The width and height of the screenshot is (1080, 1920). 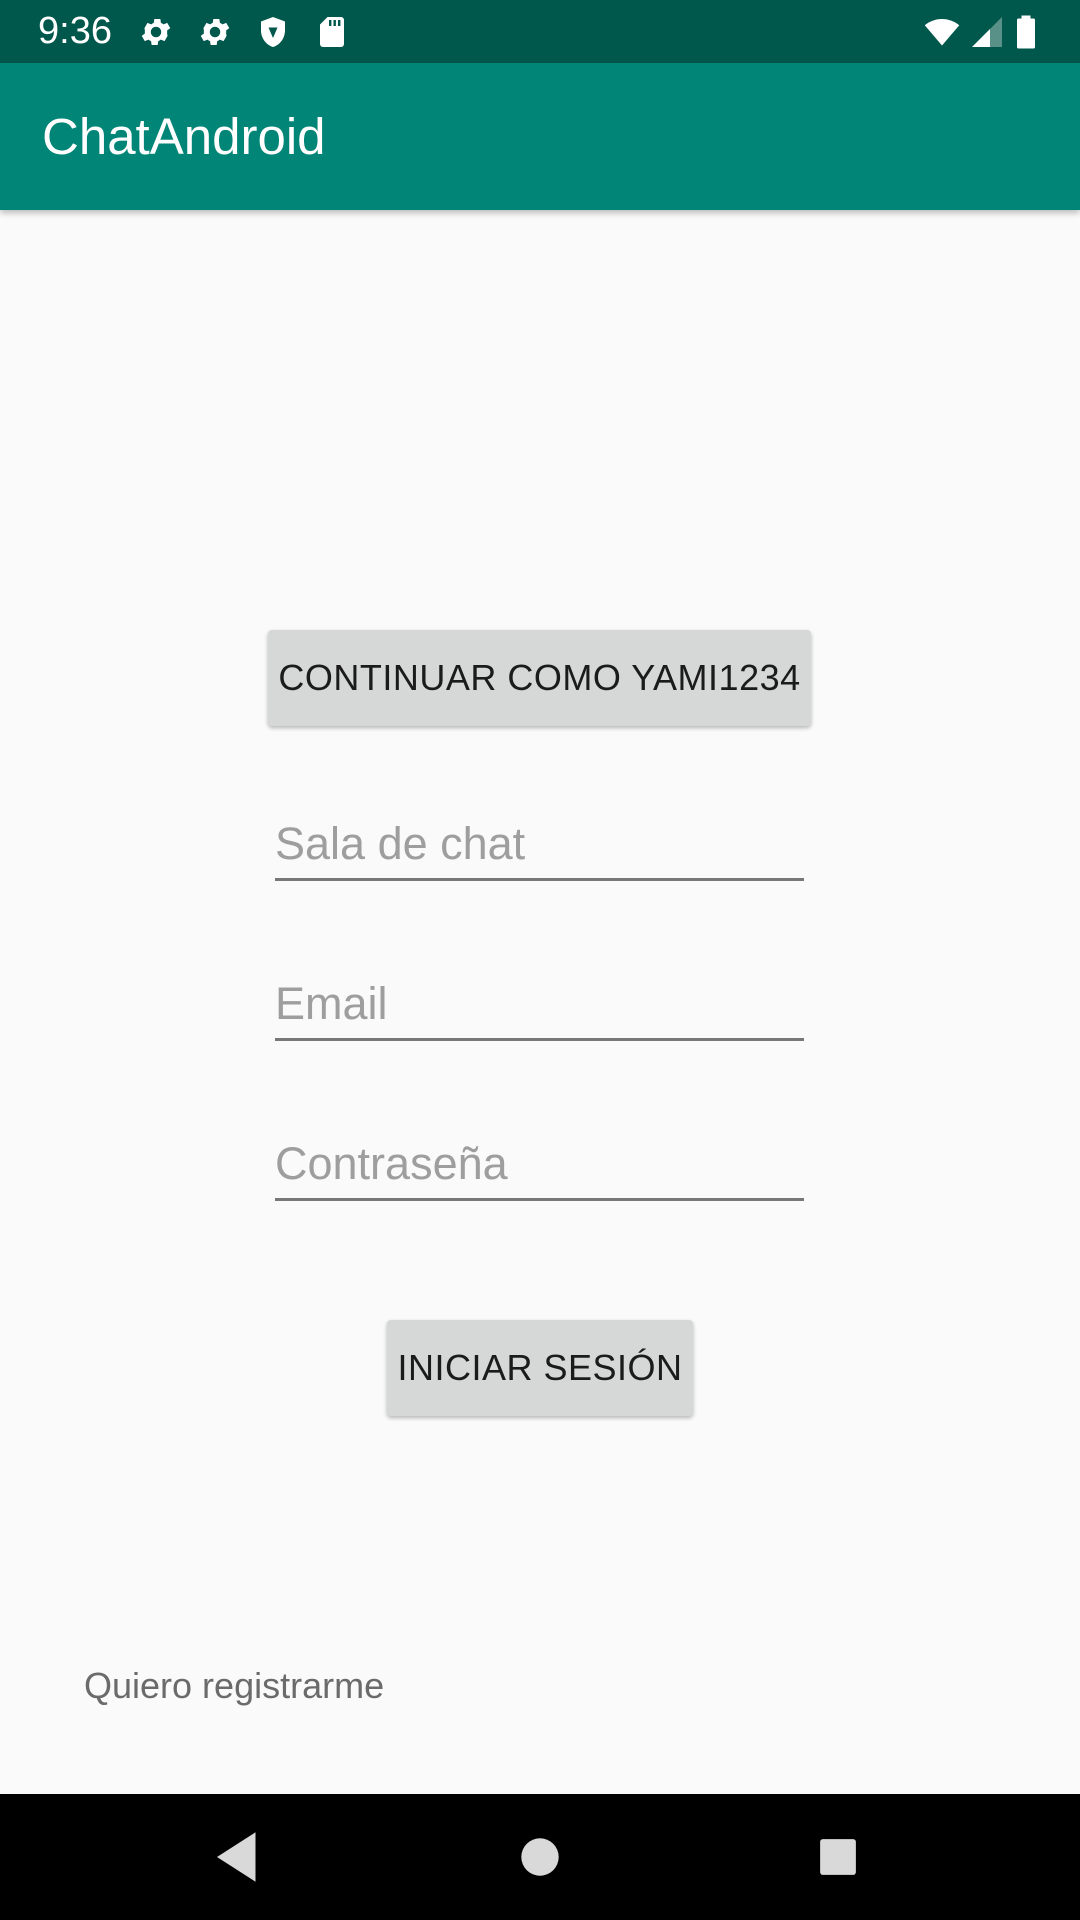 I want to click on chat-room-field: Sala de chat, so click(x=539, y=844).